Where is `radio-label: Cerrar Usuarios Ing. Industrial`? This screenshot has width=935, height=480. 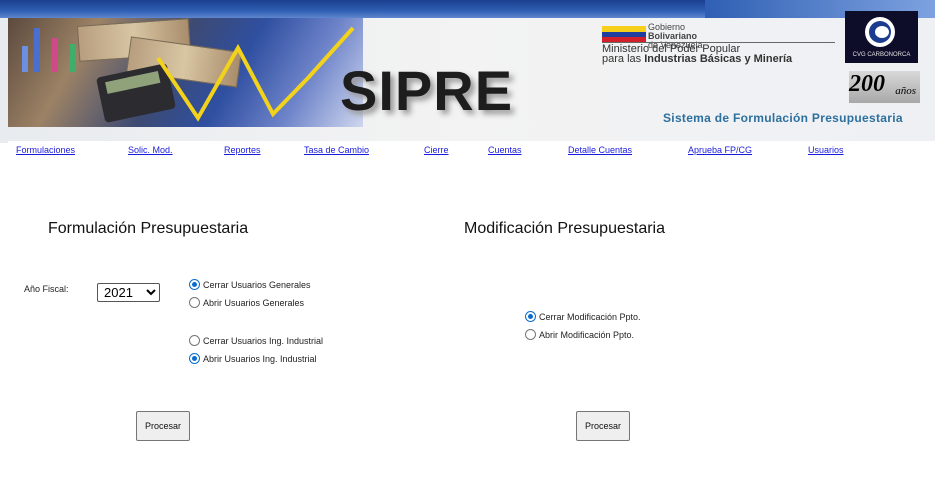
radio-label: Cerrar Usuarios Ing. Industrial is located at coordinates (263, 340).